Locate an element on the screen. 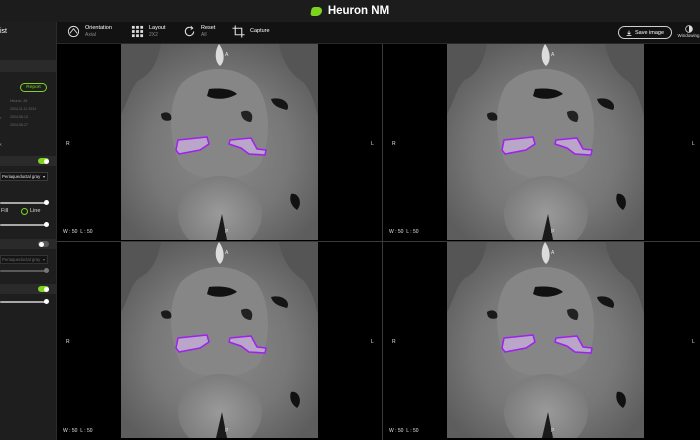  heuron-logo-icon is located at coordinates (316, 11).